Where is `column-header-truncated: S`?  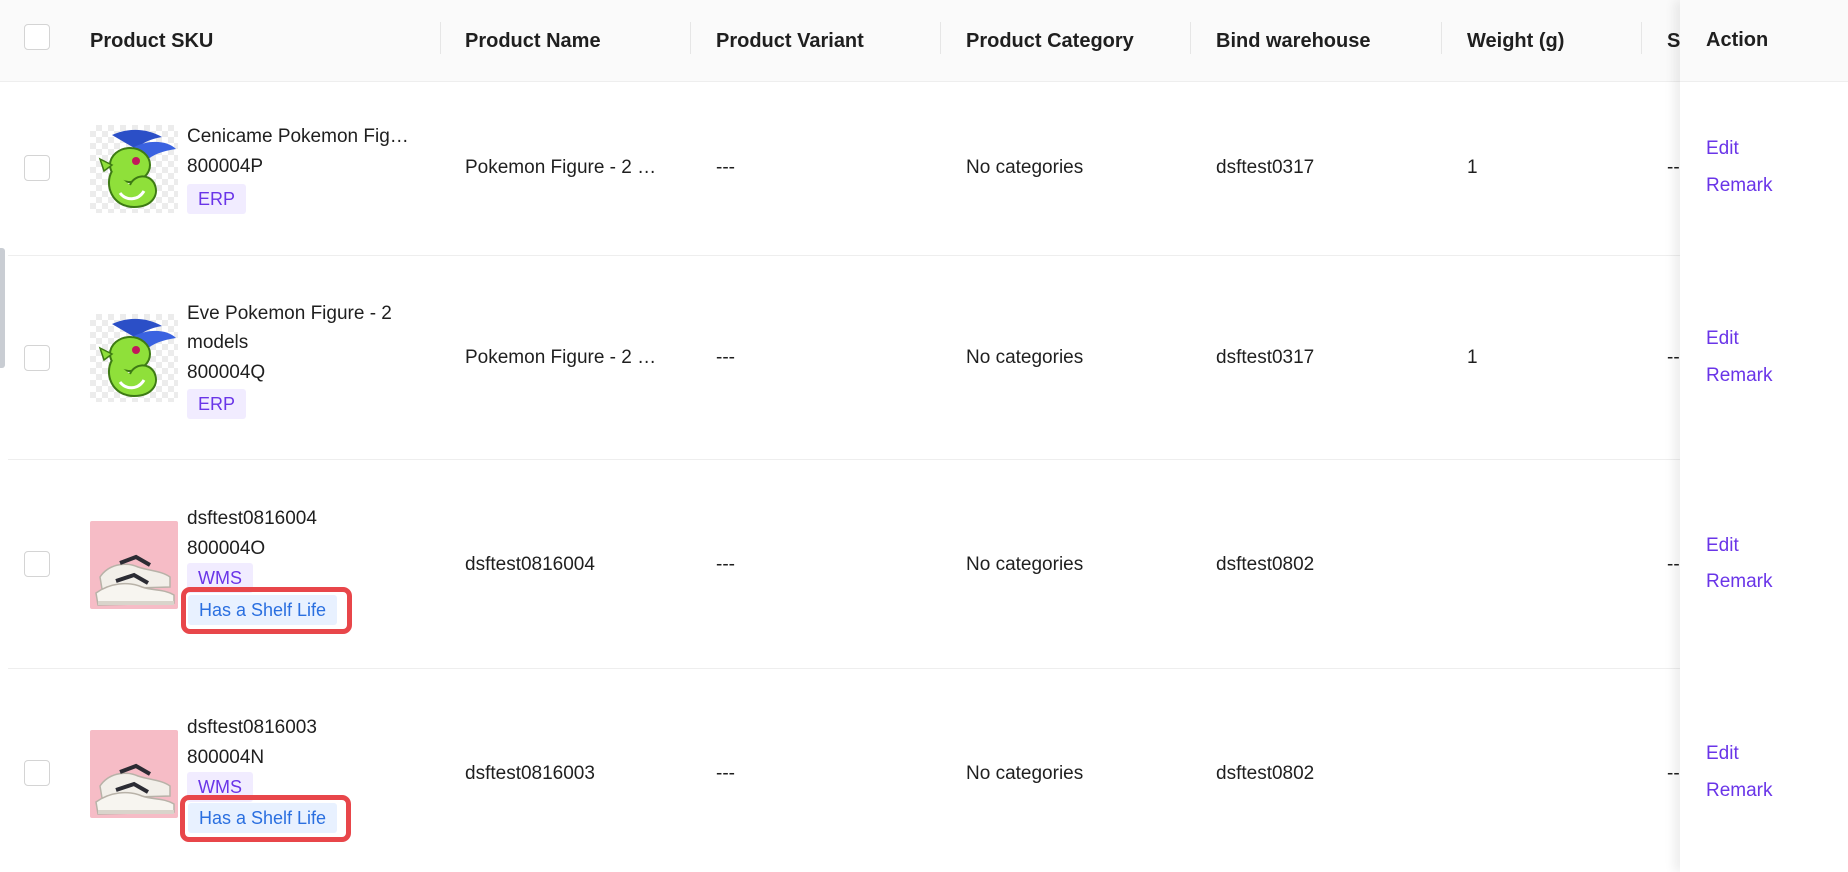
column-header-truncated: S is located at coordinates (1673, 41).